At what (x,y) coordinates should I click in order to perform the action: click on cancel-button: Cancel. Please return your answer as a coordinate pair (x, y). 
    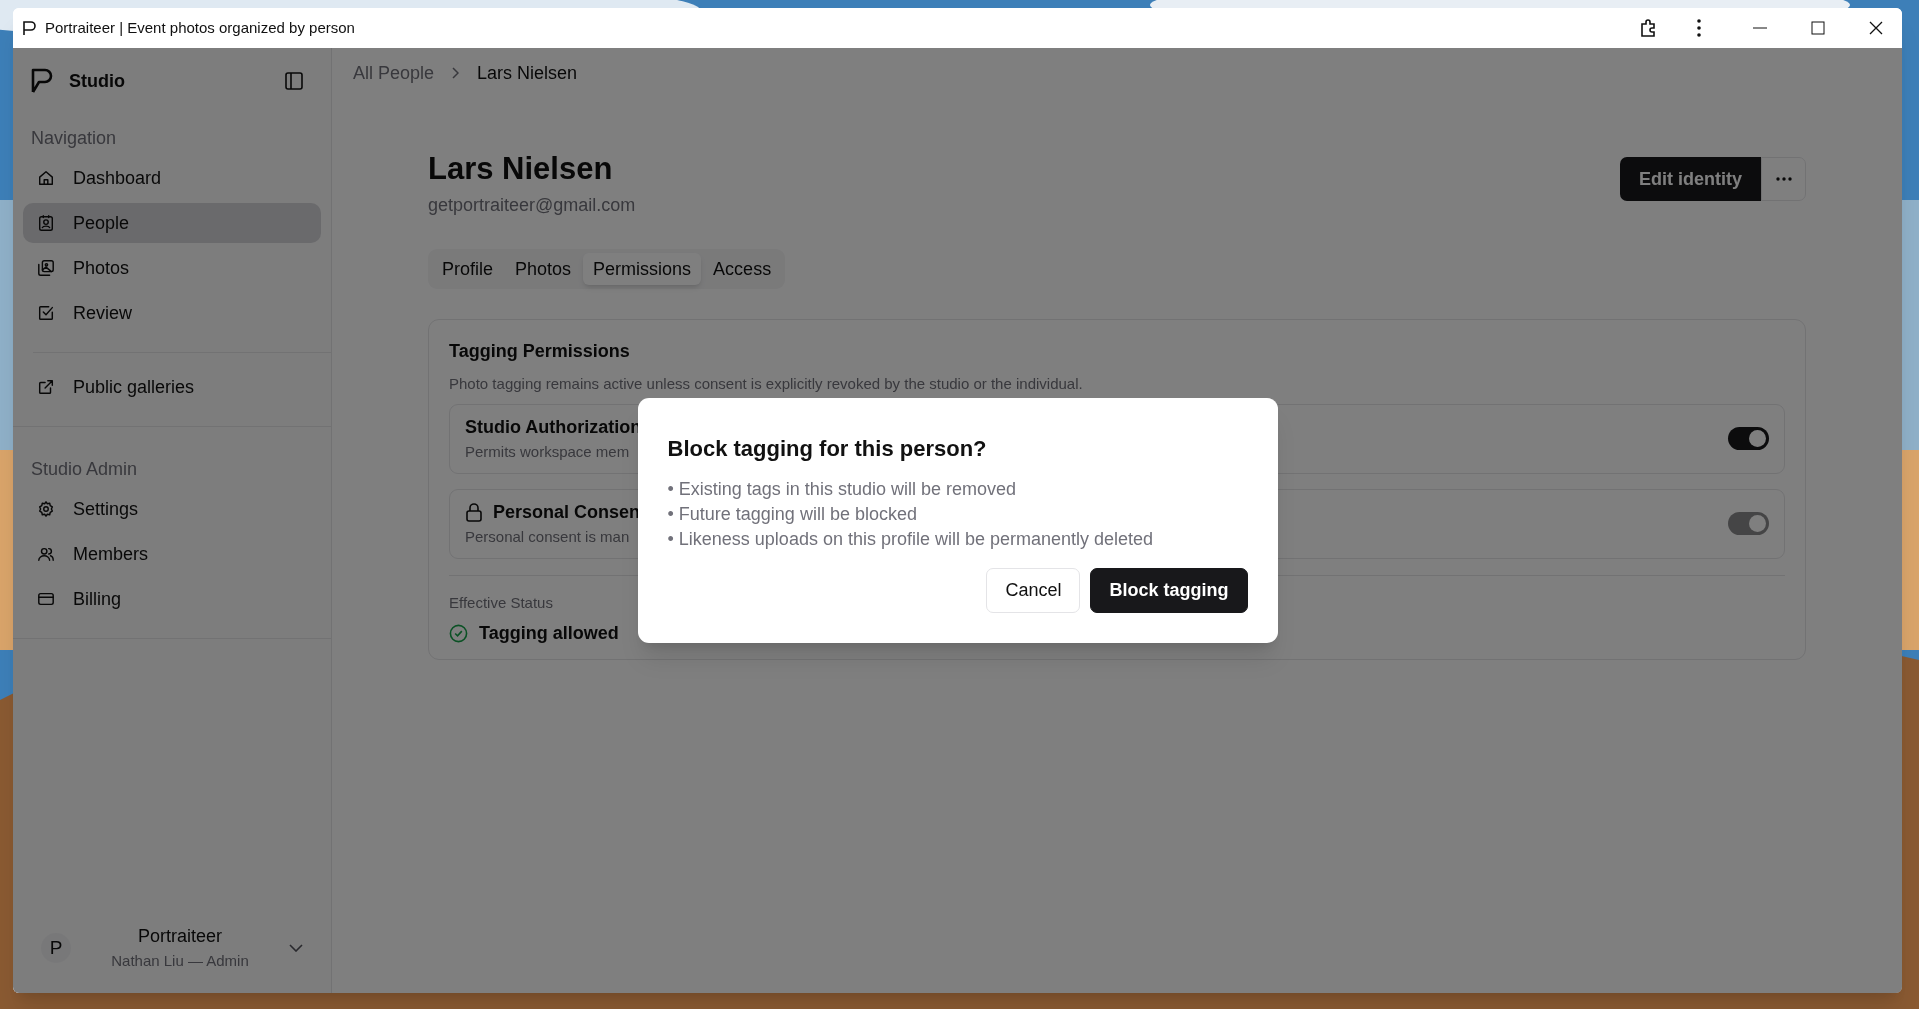
    Looking at the image, I should click on (1033, 590).